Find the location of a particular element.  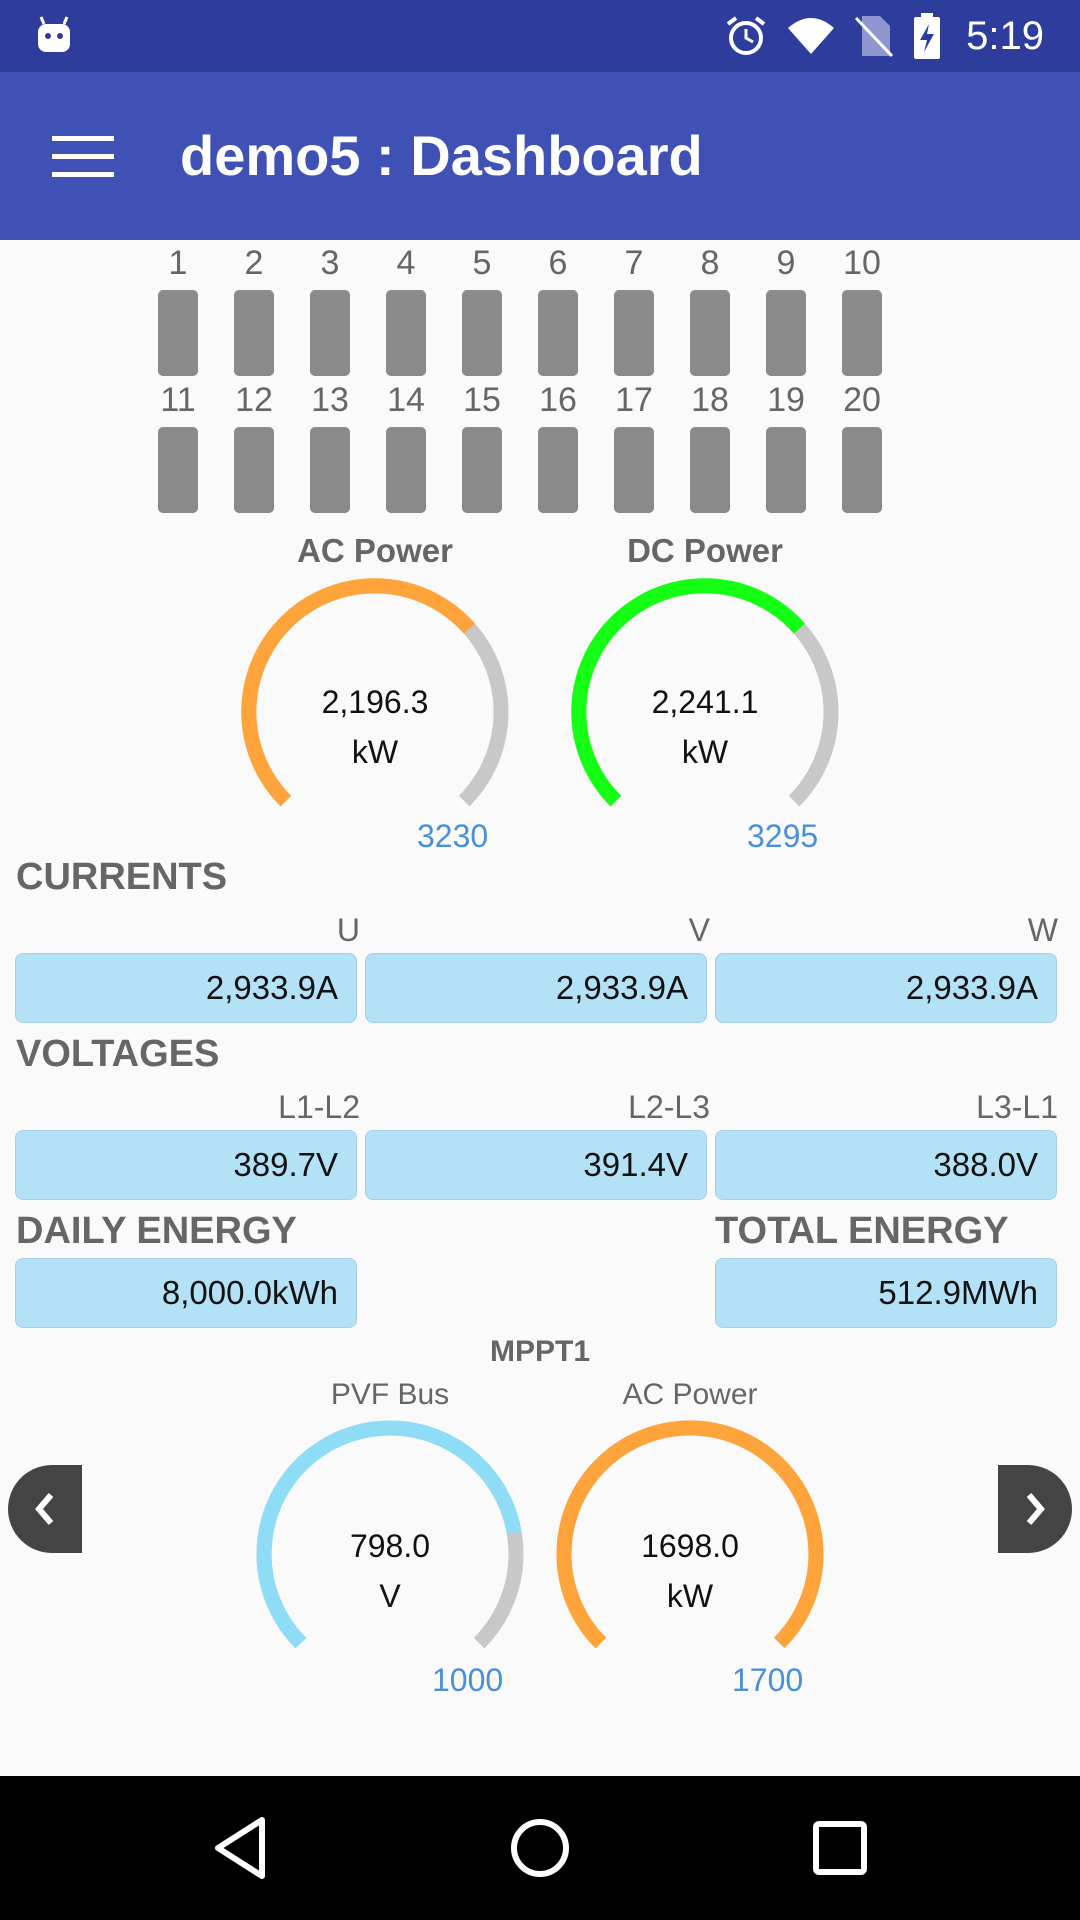

string-cell: 2 is located at coordinates (254, 308).